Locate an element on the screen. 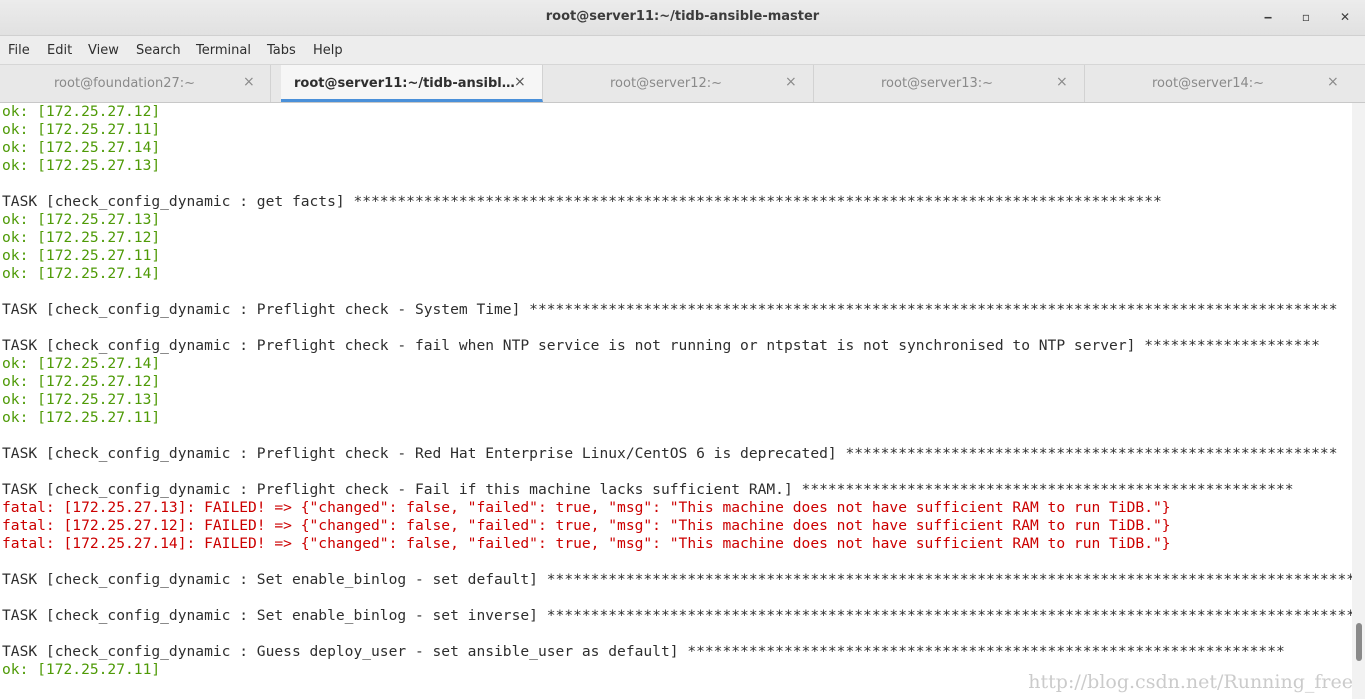 The image size is (1365, 699). tab-server11: root@server11:~/tidb-ansibl… × is located at coordinates (412, 83).